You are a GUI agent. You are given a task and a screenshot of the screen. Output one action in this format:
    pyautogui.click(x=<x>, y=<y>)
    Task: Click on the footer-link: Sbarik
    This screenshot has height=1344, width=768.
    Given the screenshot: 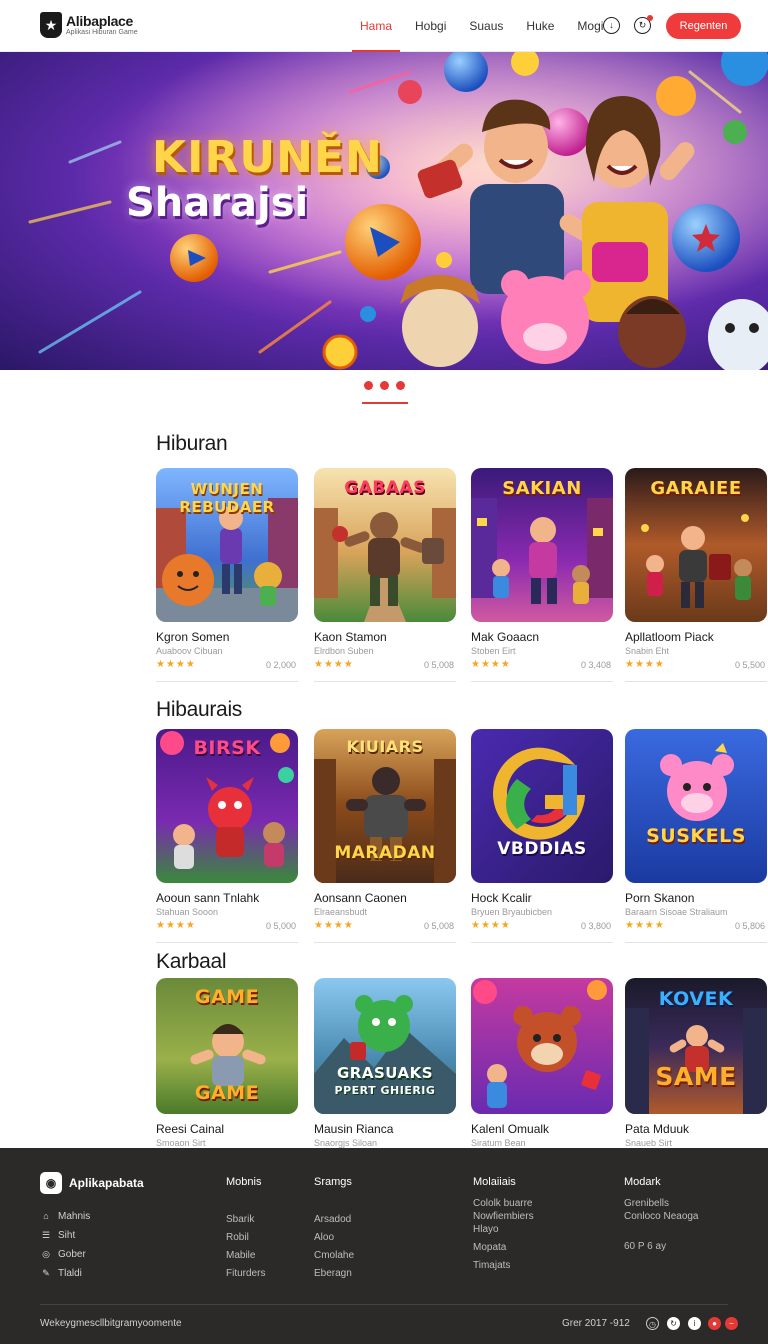 What is the action you would take?
    pyautogui.click(x=245, y=1219)
    